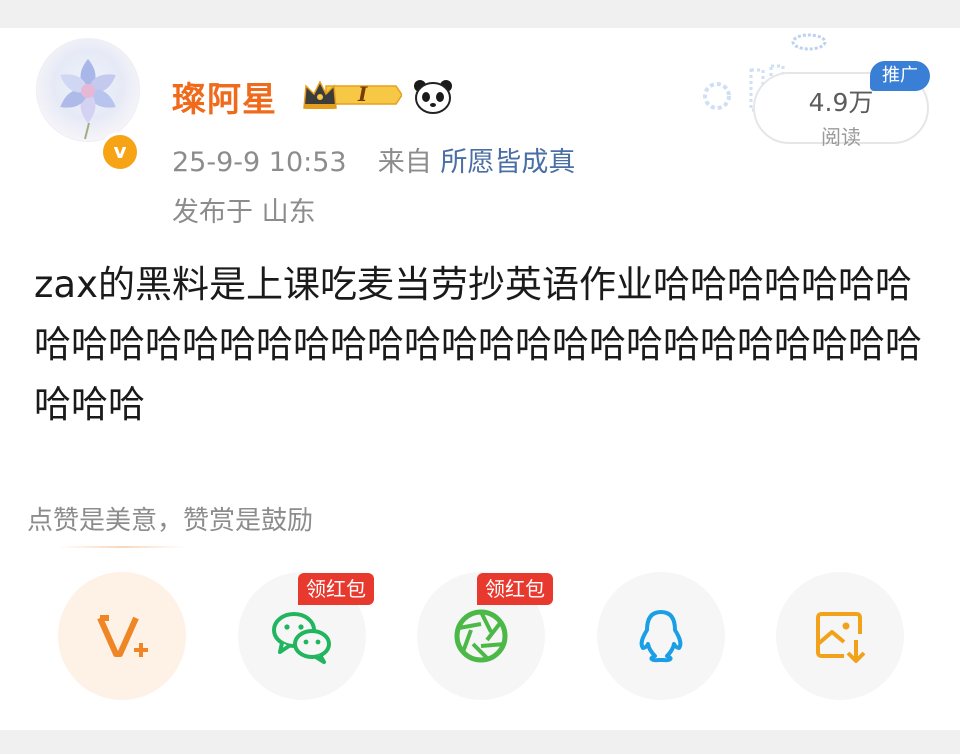 The height and width of the screenshot is (754, 960). What do you see at coordinates (259, 162) in the screenshot?
I see `post-timestamp: 25-9-9 10:53` at bounding box center [259, 162].